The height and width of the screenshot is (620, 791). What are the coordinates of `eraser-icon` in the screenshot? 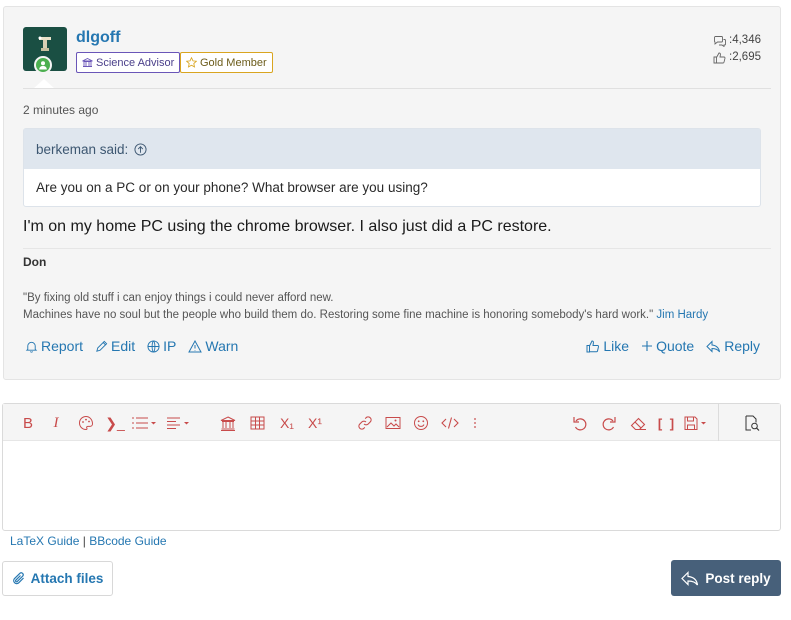 It's located at (638, 423).